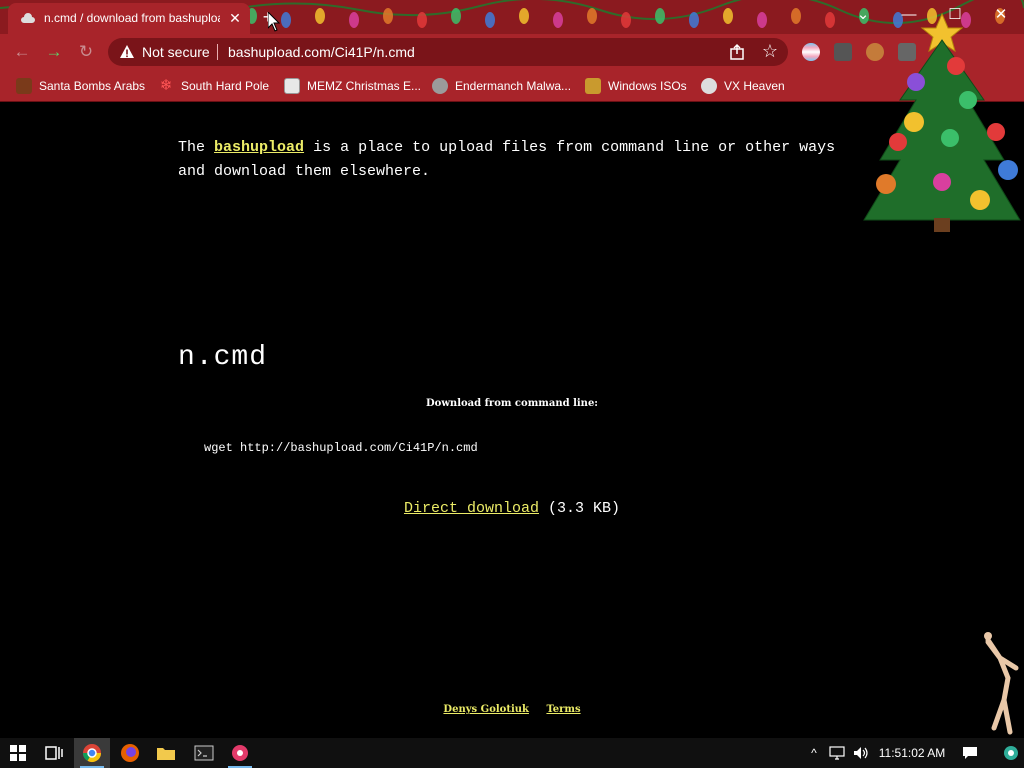 The height and width of the screenshot is (768, 1024). I want to click on dancing-figure-decoration, so click(1001, 683).